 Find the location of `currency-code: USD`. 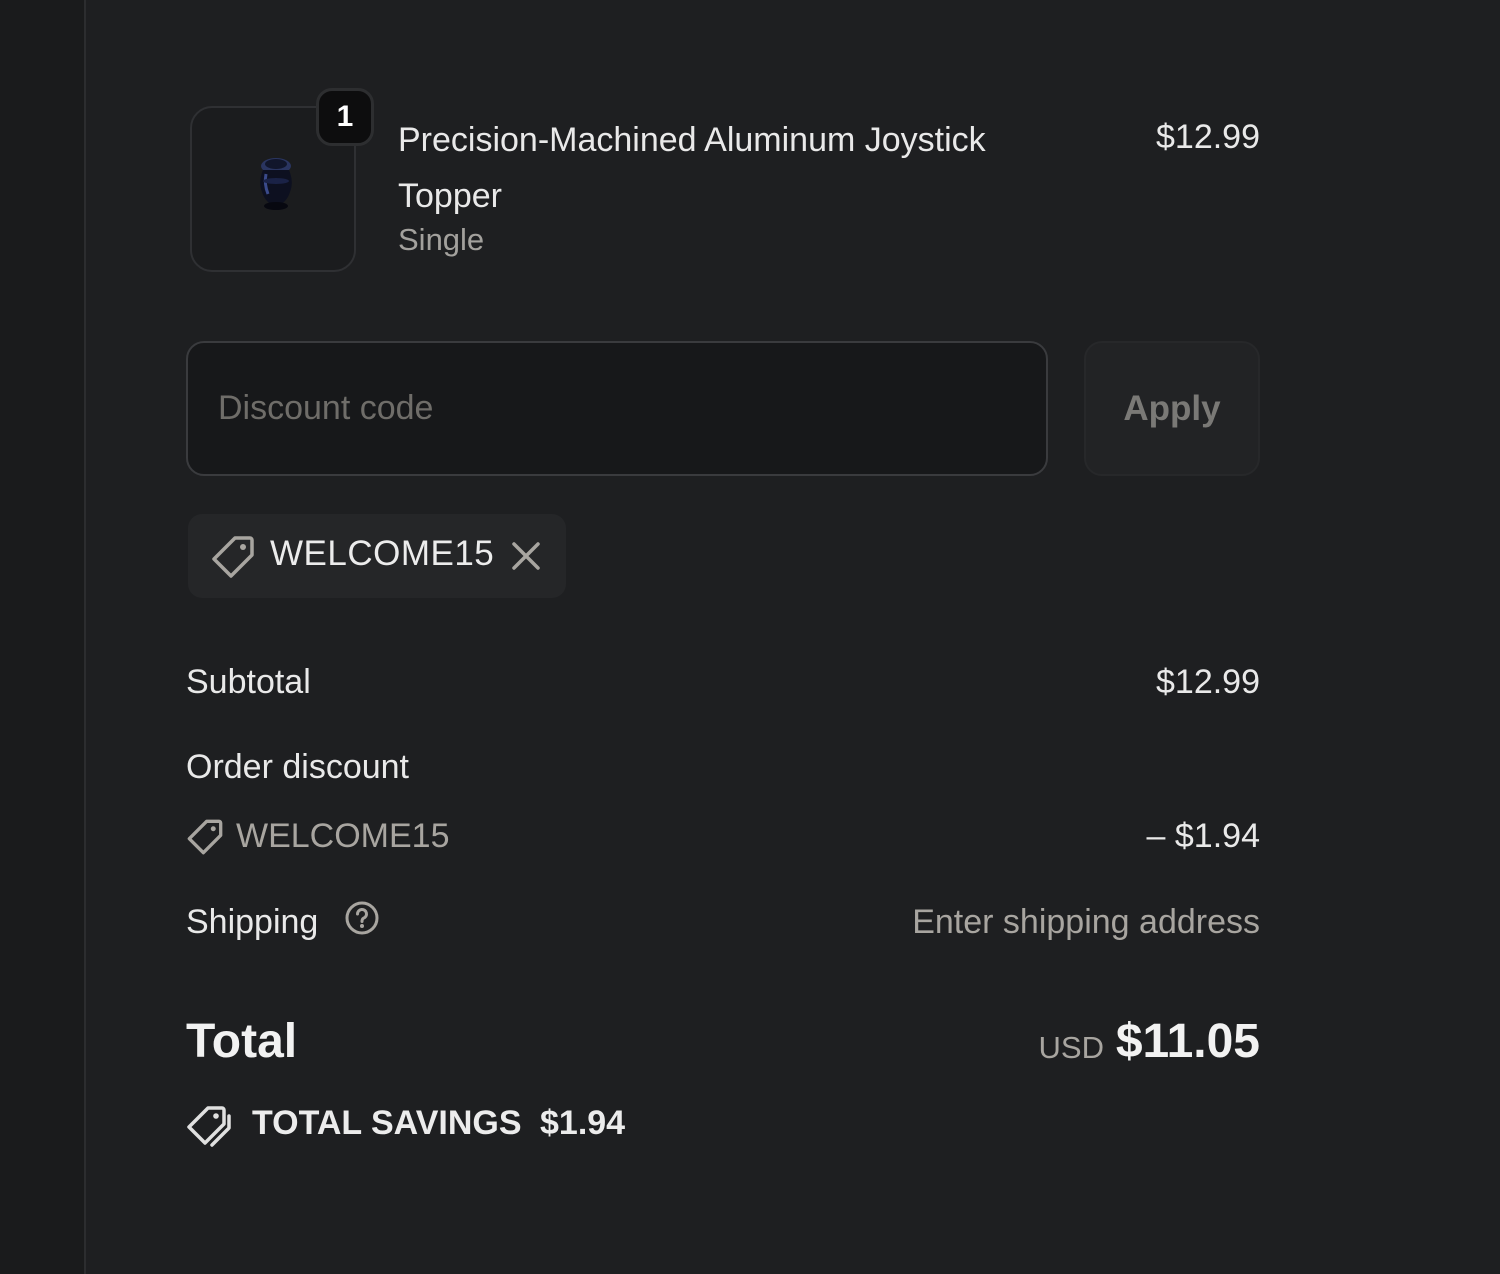

currency-code: USD is located at coordinates (1071, 1047).